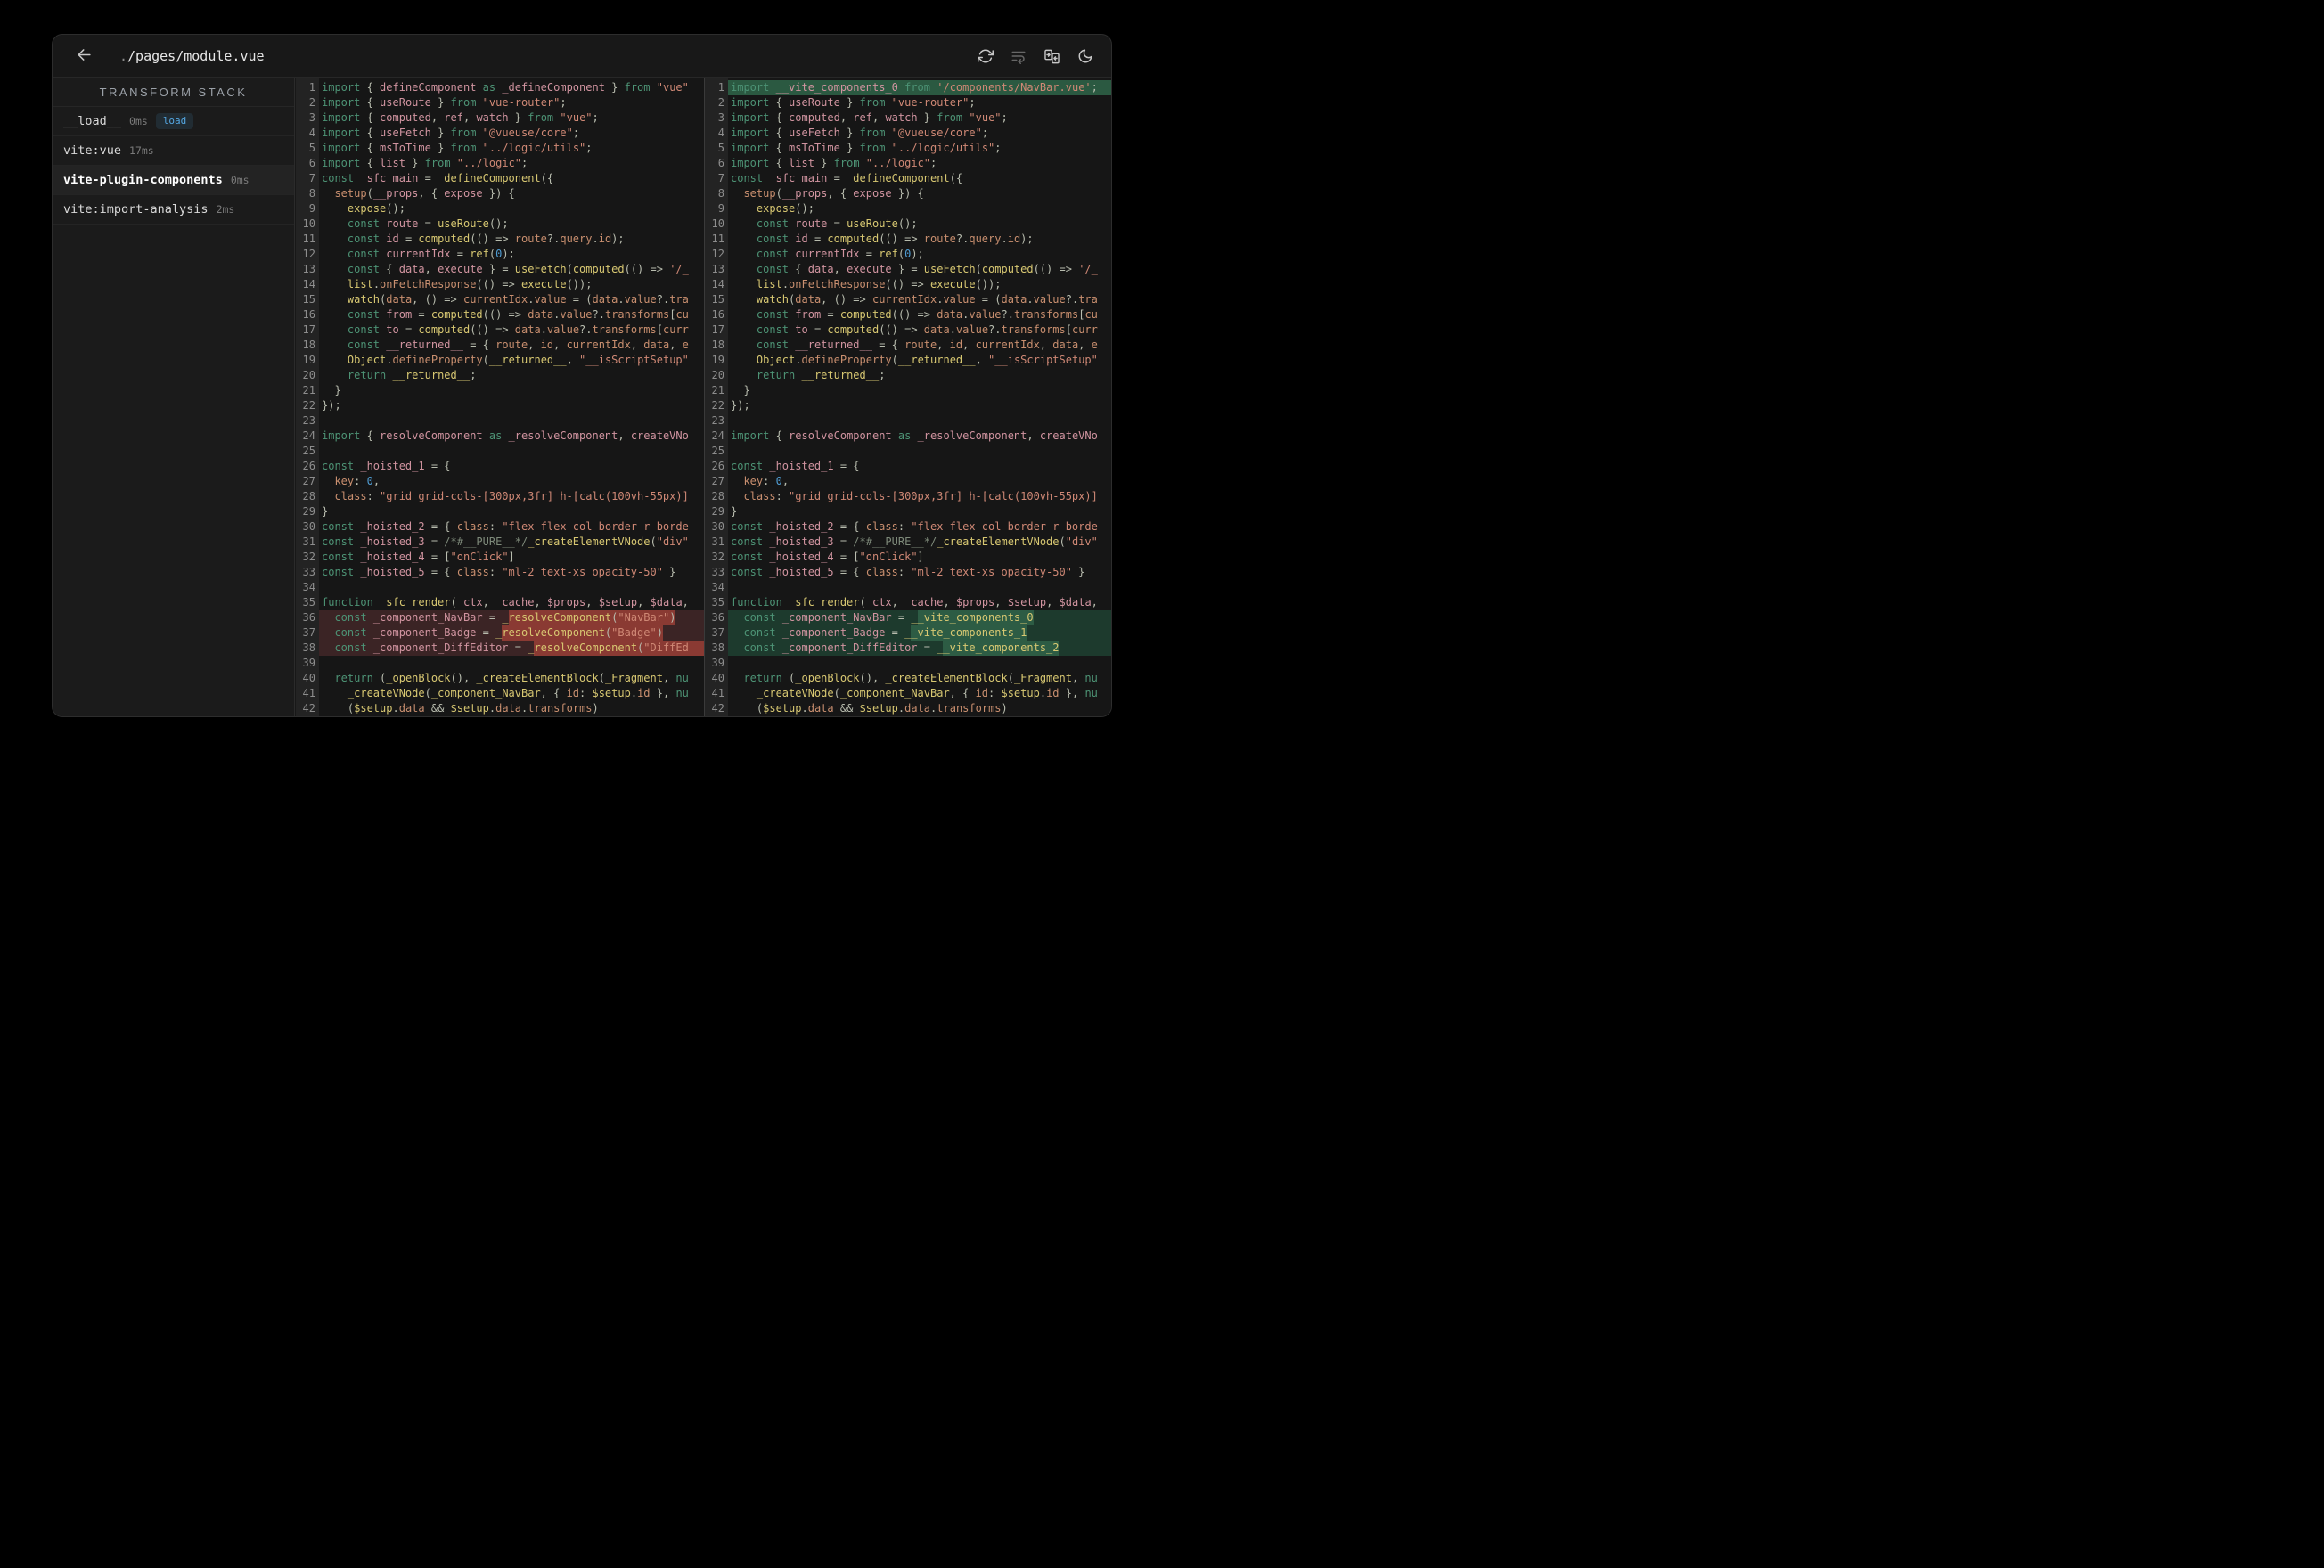 The width and height of the screenshot is (2324, 1568). What do you see at coordinates (308, 254) in the screenshot?
I see `line-number: 12` at bounding box center [308, 254].